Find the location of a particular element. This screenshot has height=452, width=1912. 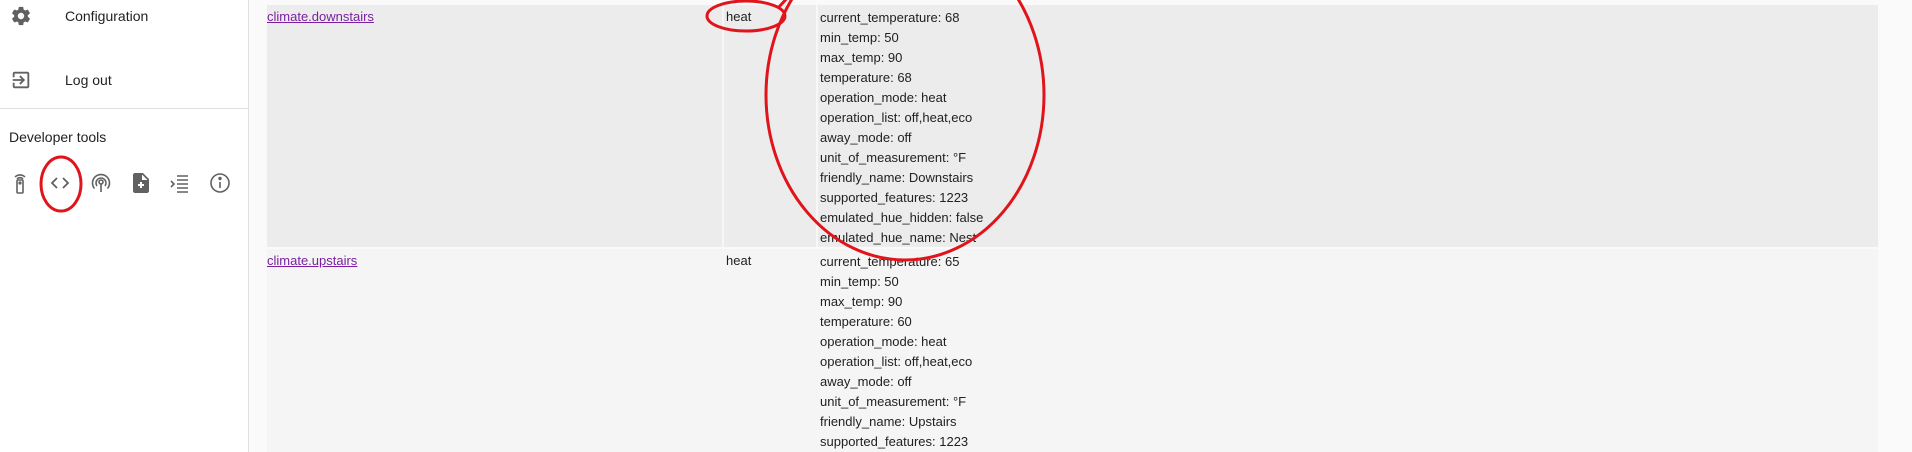

sidebar-item-configuration: Configuration is located at coordinates (124, 18).